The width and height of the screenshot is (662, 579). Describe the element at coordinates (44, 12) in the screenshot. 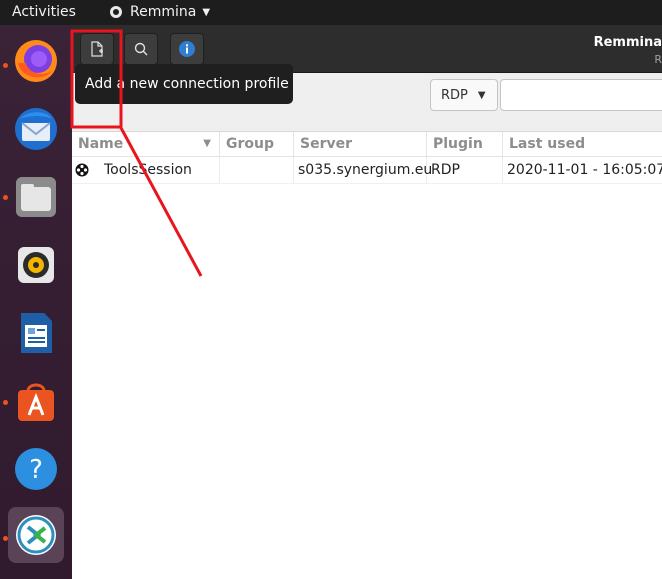

I see `activities-button: Activities` at that location.